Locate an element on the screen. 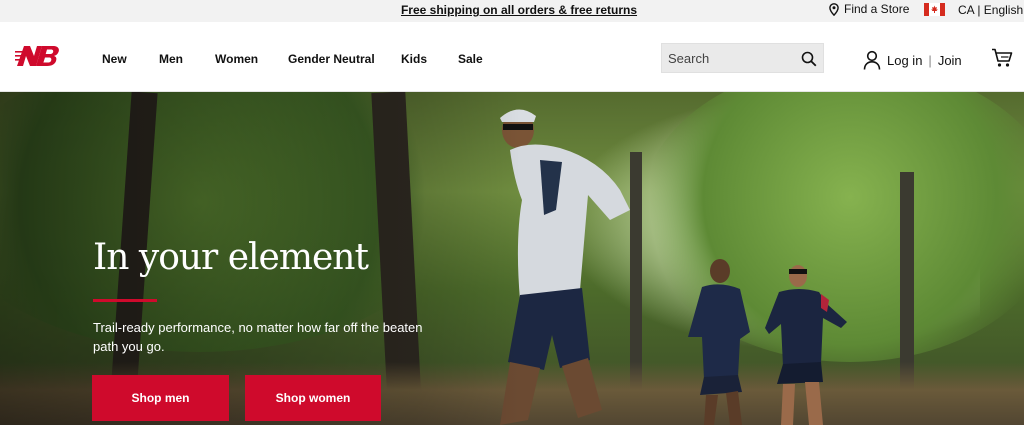  nav-item-women: Women is located at coordinates (236, 59).